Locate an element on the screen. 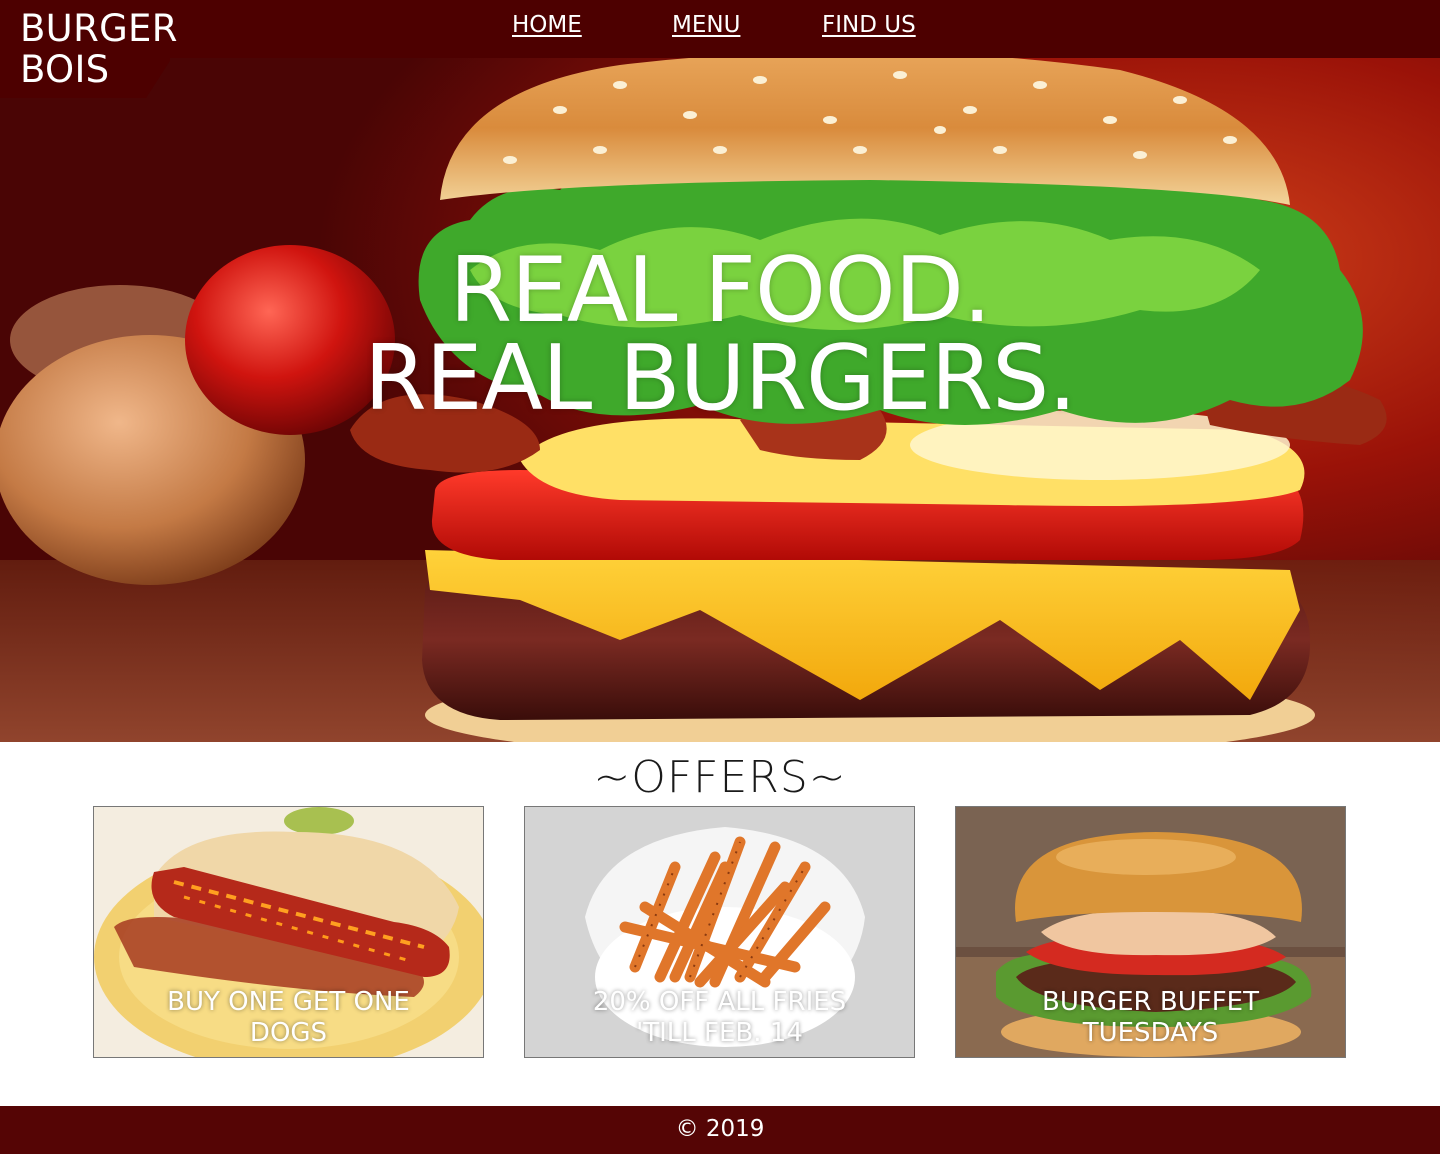 This screenshot has width=1440, height=1154. nav-link-menu: MENU is located at coordinates (706, 25).